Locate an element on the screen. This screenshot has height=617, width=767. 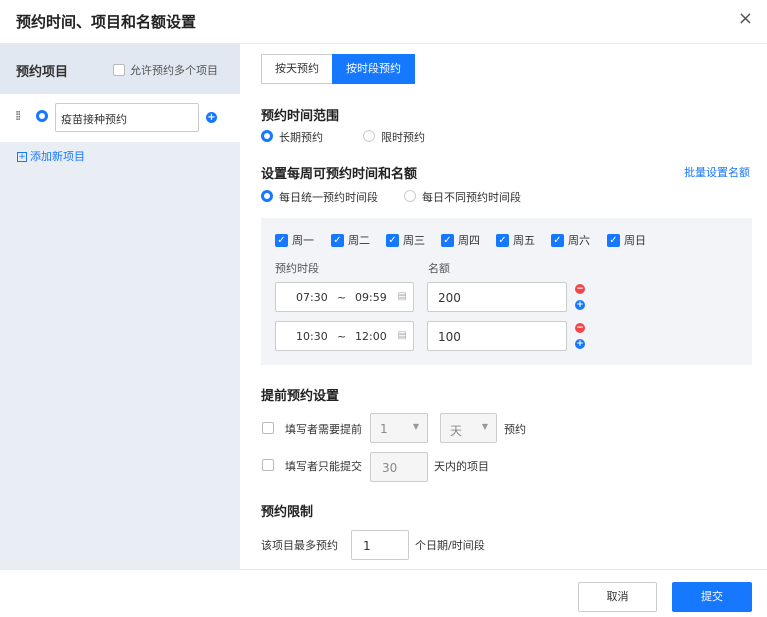
batch-quota-link: 批量设置名额 is located at coordinates (717, 172).